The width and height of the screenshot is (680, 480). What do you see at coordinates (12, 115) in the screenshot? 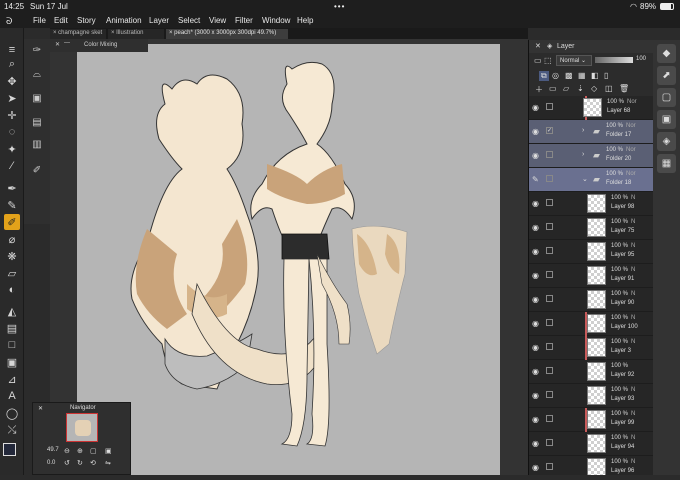
I see `move-layer-icon: ✛` at bounding box center [12, 115].